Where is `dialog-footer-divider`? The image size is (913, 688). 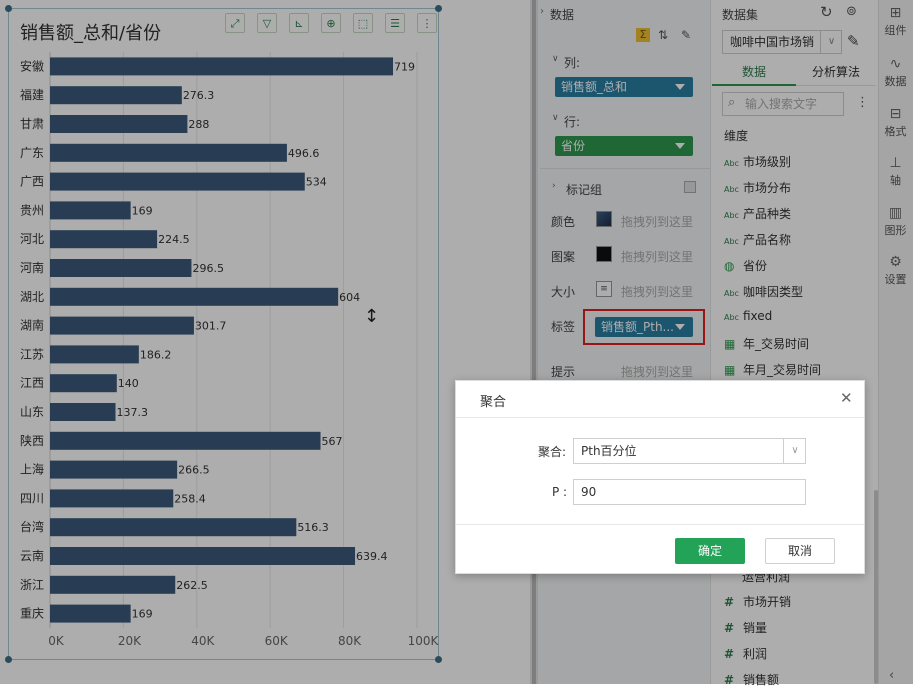 dialog-footer-divider is located at coordinates (660, 524).